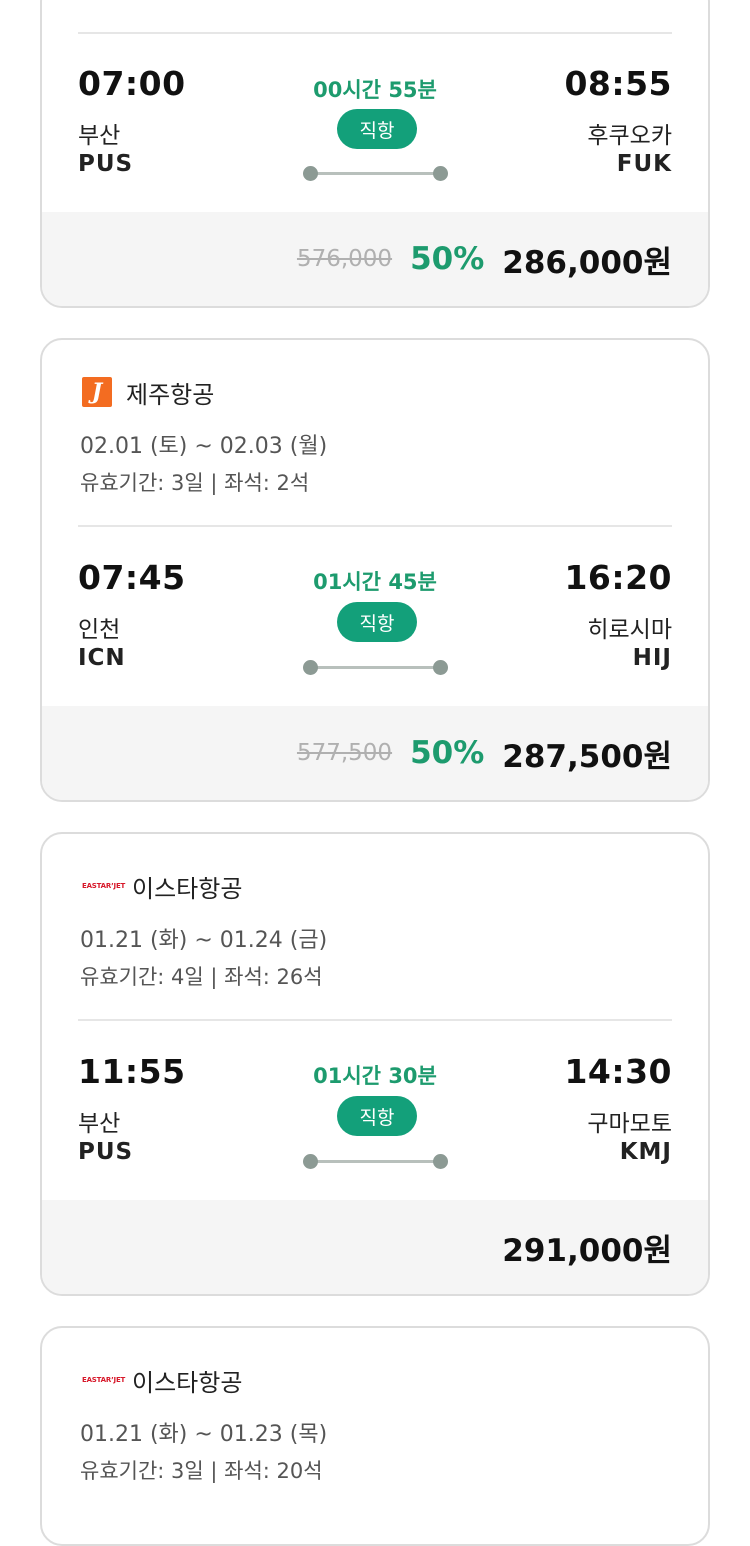 The image size is (750, 1546). Describe the element at coordinates (618, 1071) in the screenshot. I see `arrival-time: 14:30` at that location.